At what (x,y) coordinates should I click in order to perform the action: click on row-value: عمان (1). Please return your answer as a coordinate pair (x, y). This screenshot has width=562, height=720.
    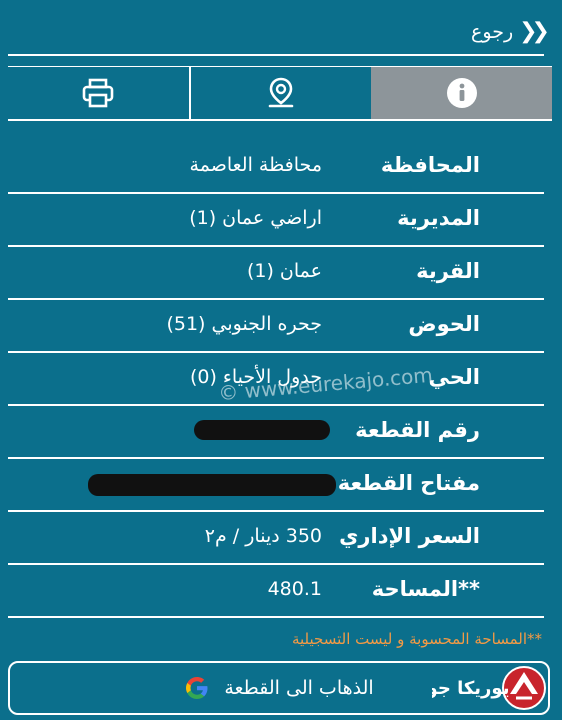
    Looking at the image, I should click on (284, 271).